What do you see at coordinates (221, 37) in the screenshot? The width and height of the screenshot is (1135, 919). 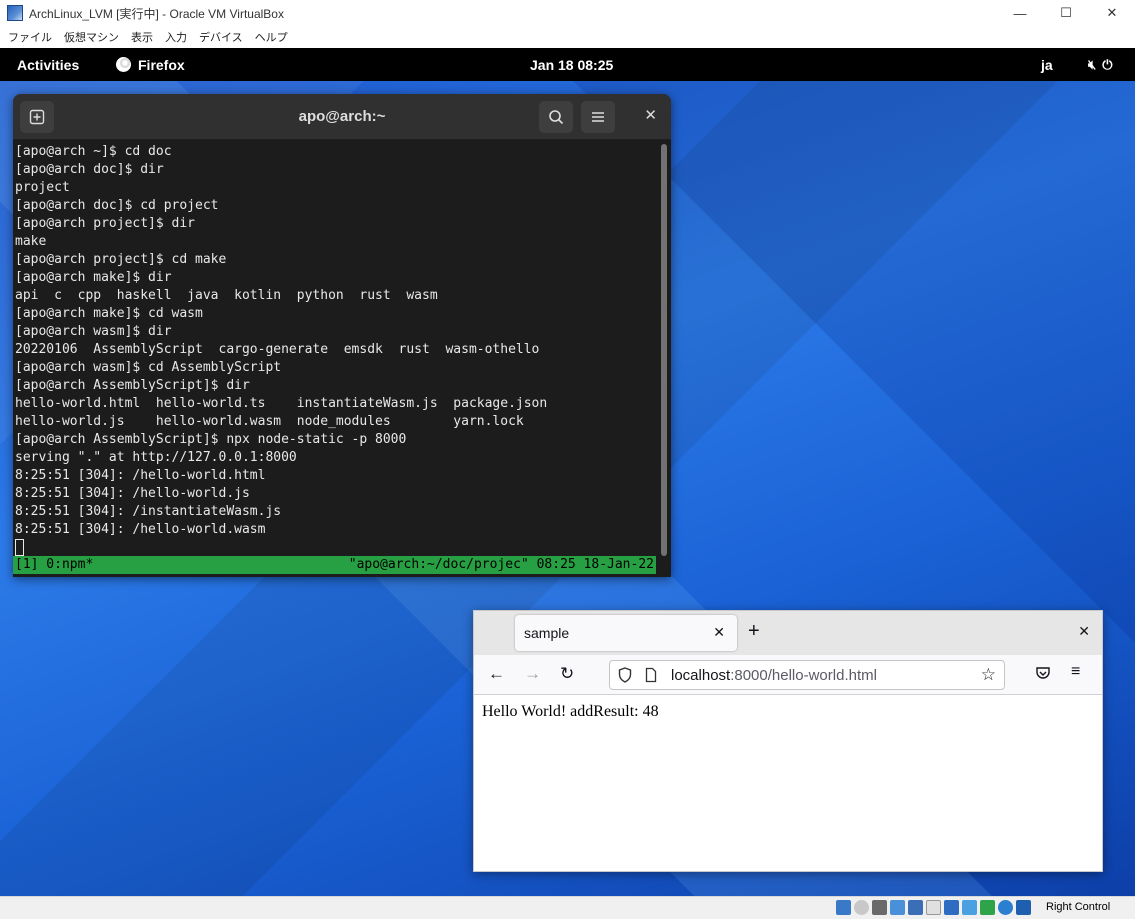 I see `menu-devices: デバイス` at bounding box center [221, 37].